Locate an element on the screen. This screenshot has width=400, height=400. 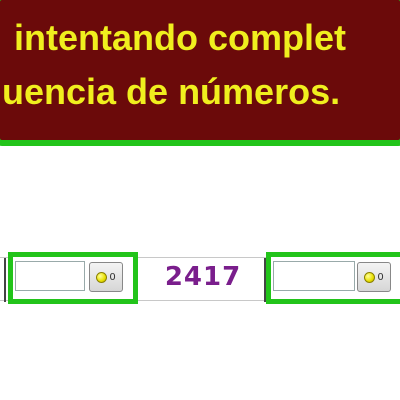
given-number: 2417 is located at coordinates (203, 277).